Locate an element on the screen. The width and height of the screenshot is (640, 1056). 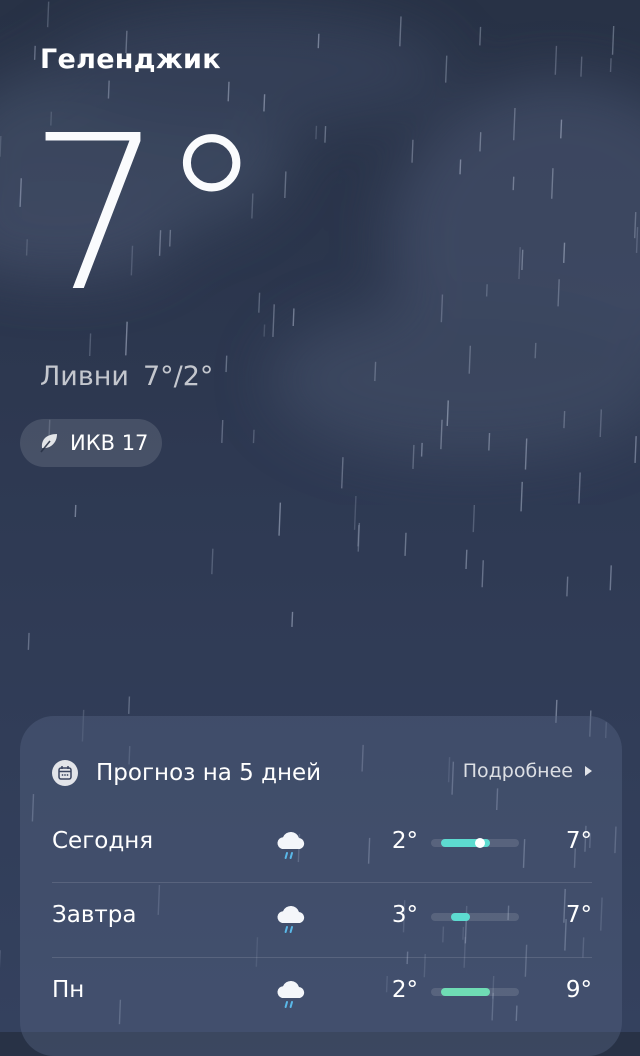
forecast-low: 3° is located at coordinates (390, 915).